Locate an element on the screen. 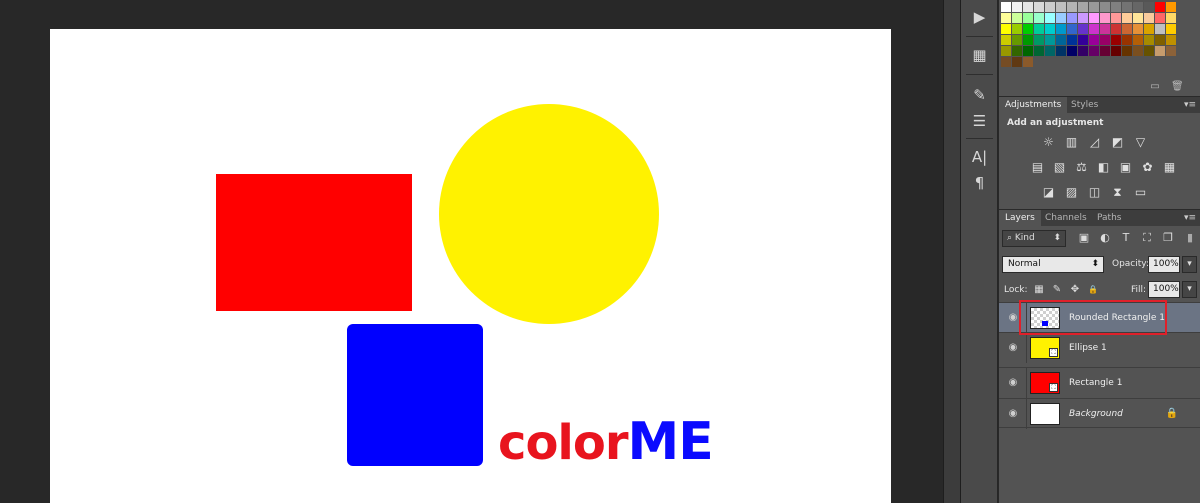 This screenshot has width=1200, height=503. layers-panel-menu-icon: ▾≡ is located at coordinates (1190, 218).